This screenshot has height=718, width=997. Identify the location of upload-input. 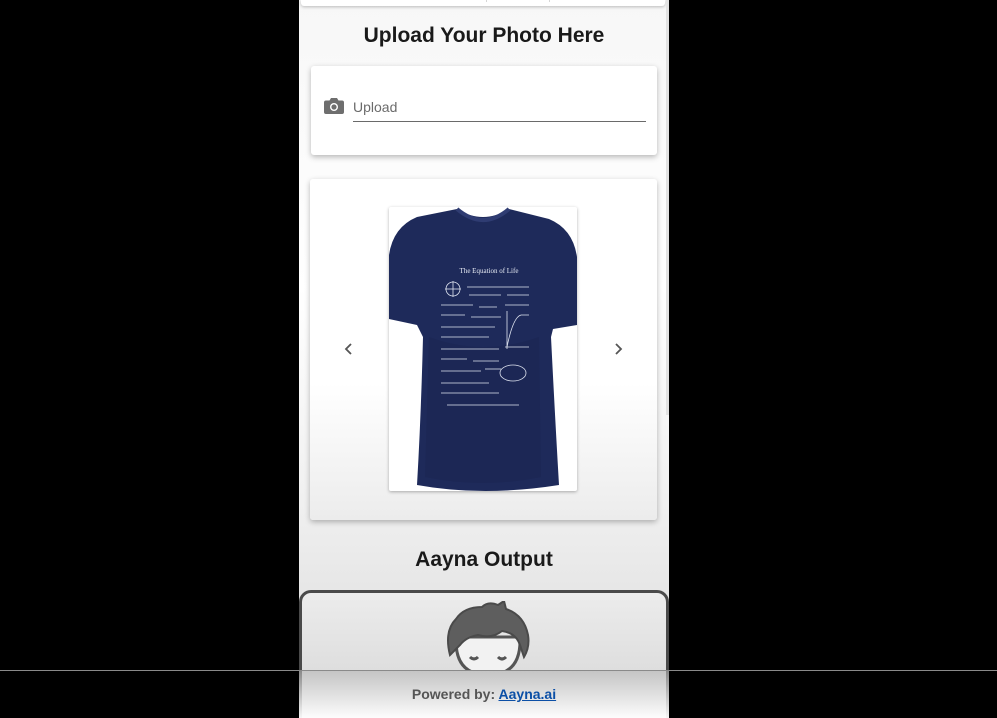
(499, 104).